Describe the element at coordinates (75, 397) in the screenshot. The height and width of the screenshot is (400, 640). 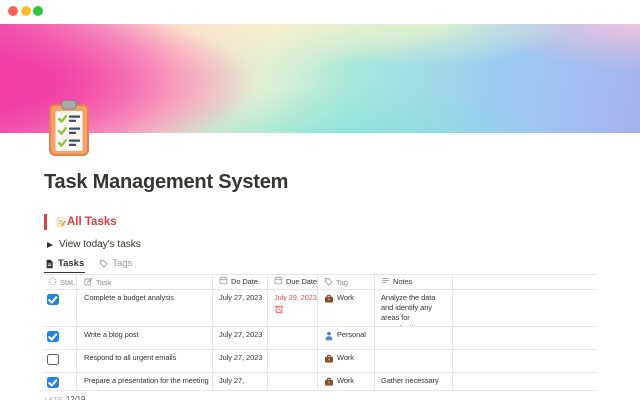
I see `calc-value: 12/19` at that location.